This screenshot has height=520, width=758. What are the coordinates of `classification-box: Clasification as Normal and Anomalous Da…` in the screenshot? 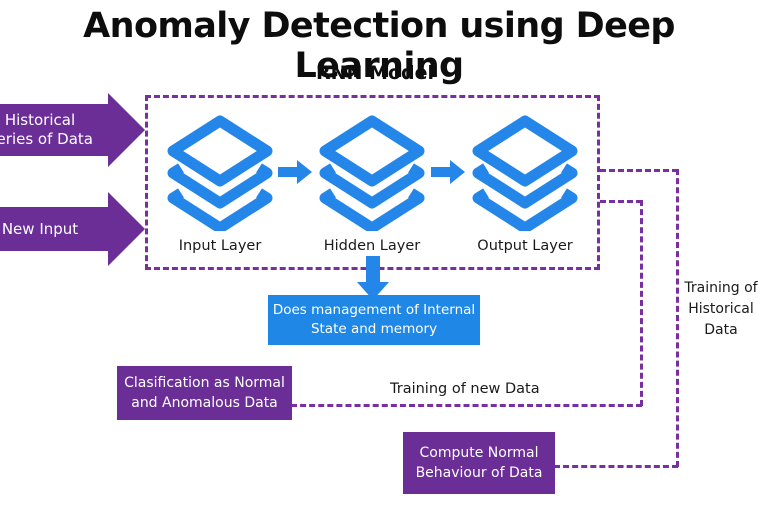 It's located at (204, 393).